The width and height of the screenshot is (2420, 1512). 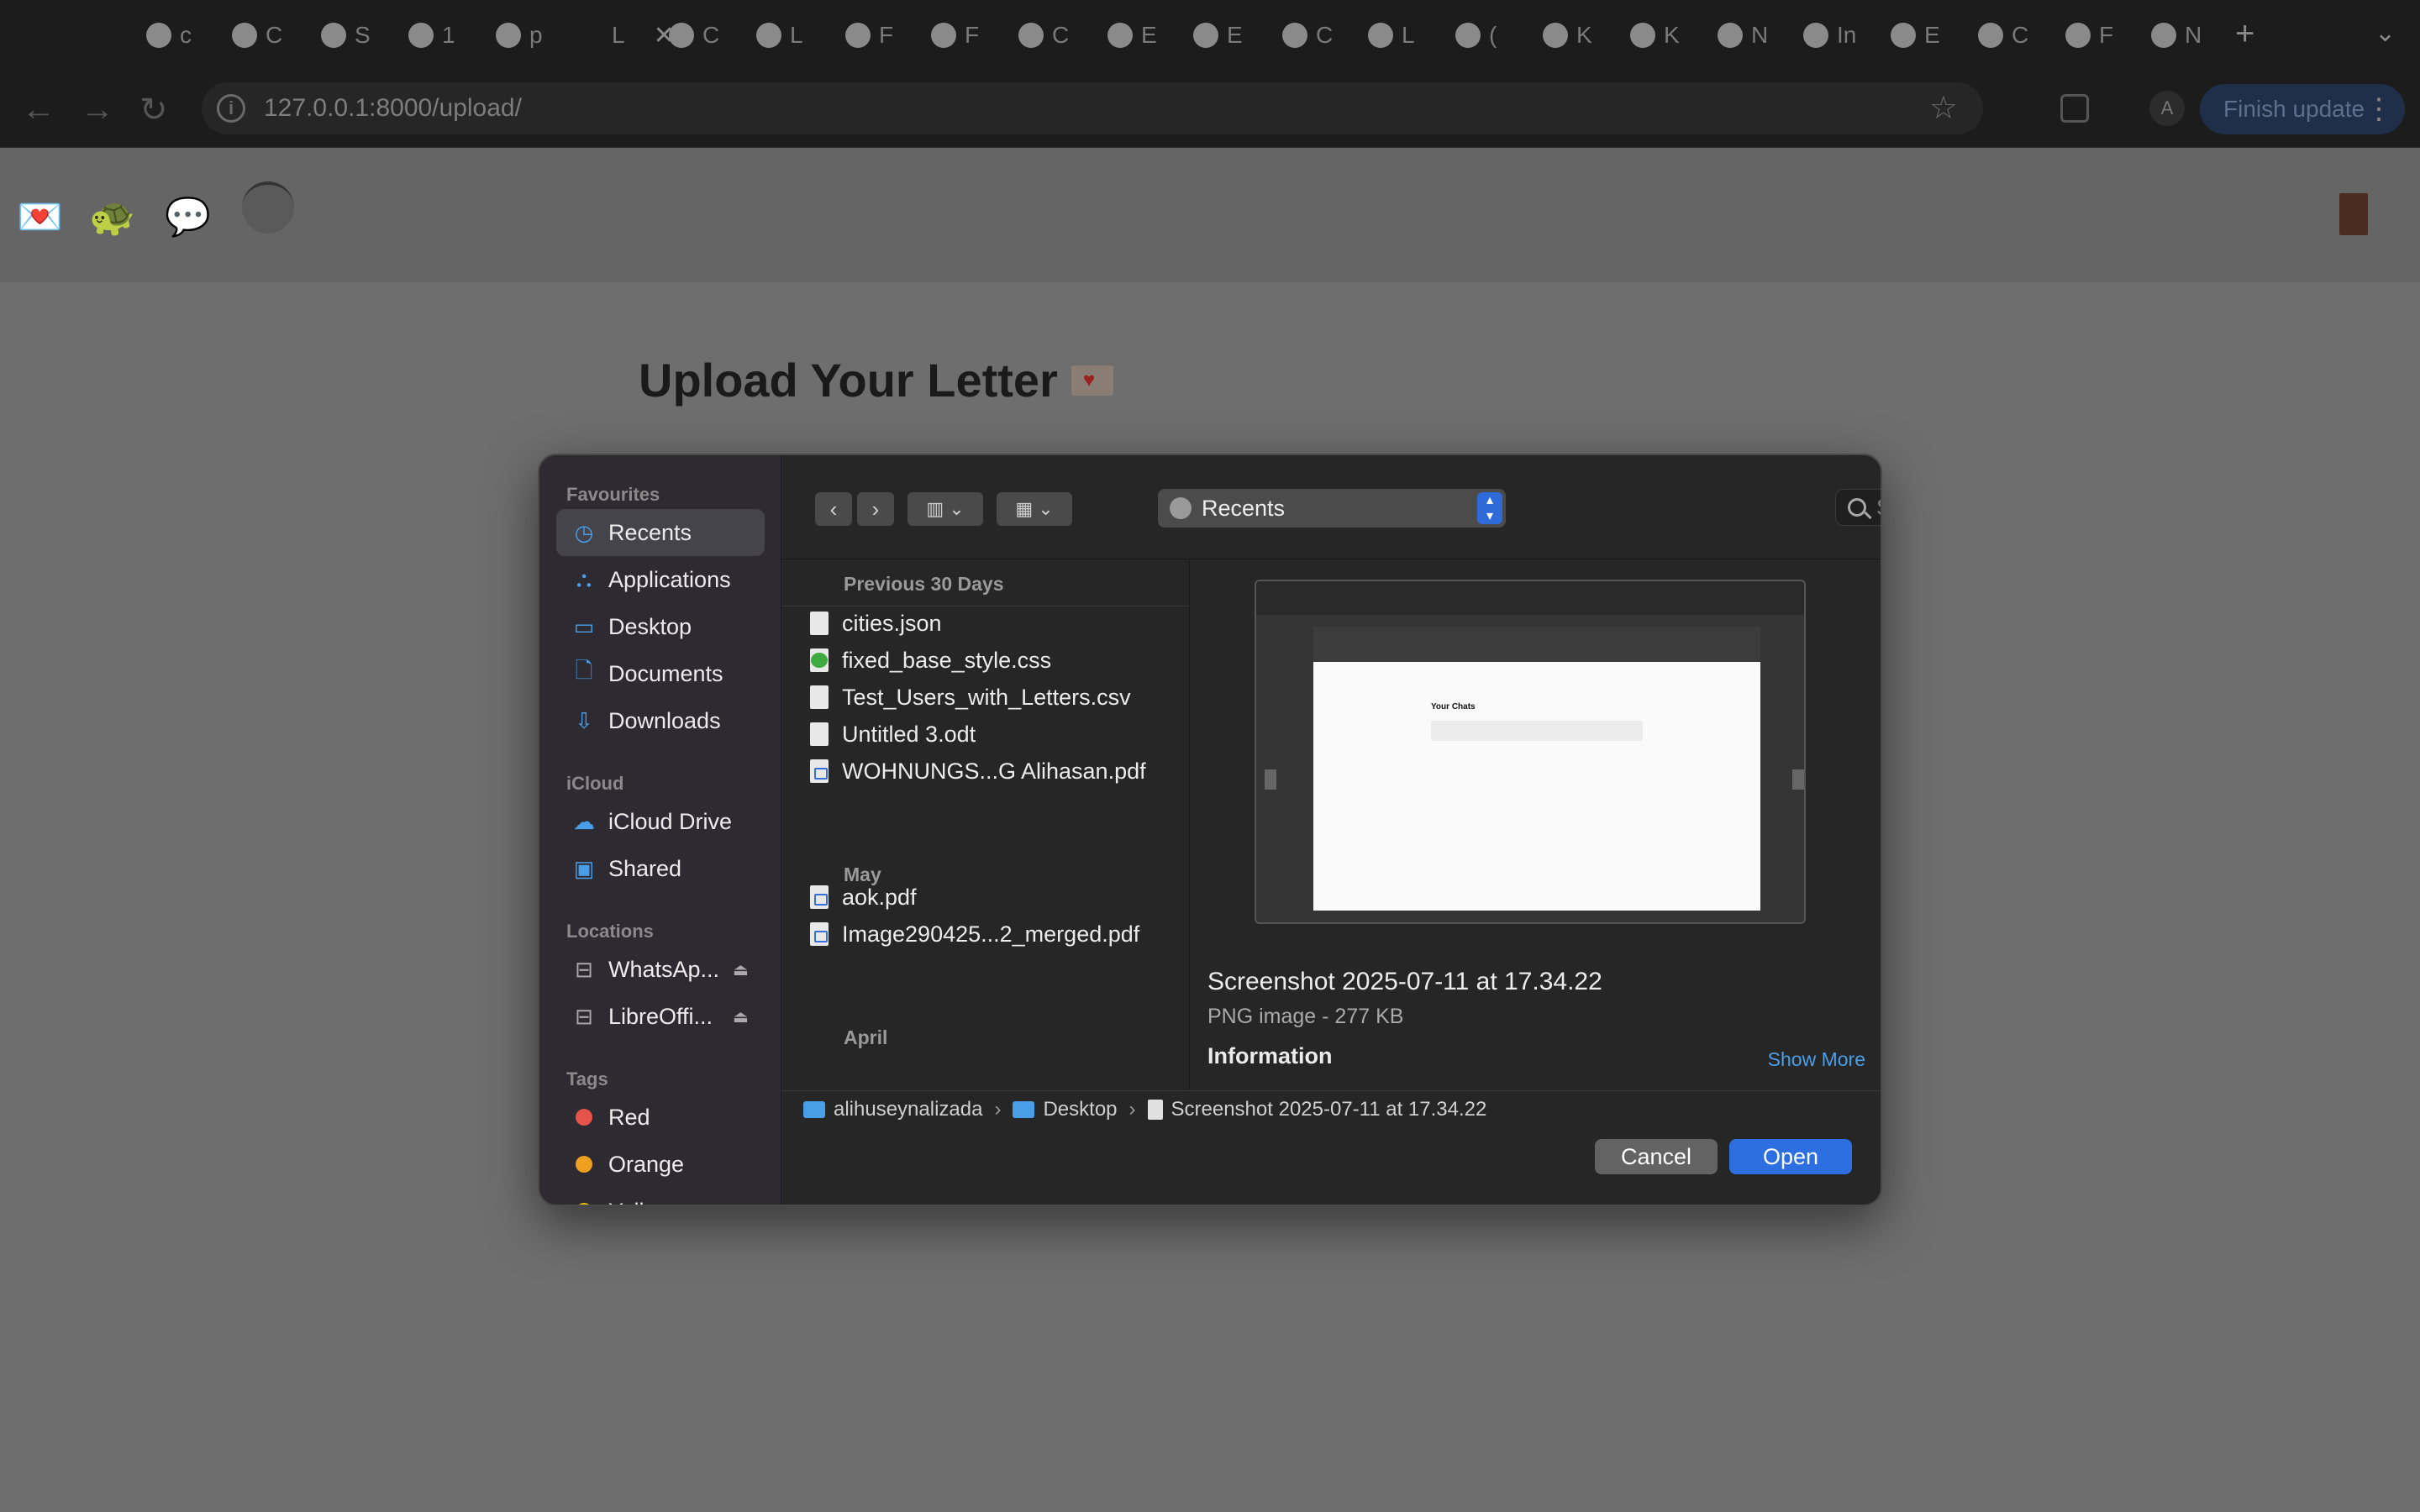 I want to click on extensions-icon, so click(x=2074, y=108).